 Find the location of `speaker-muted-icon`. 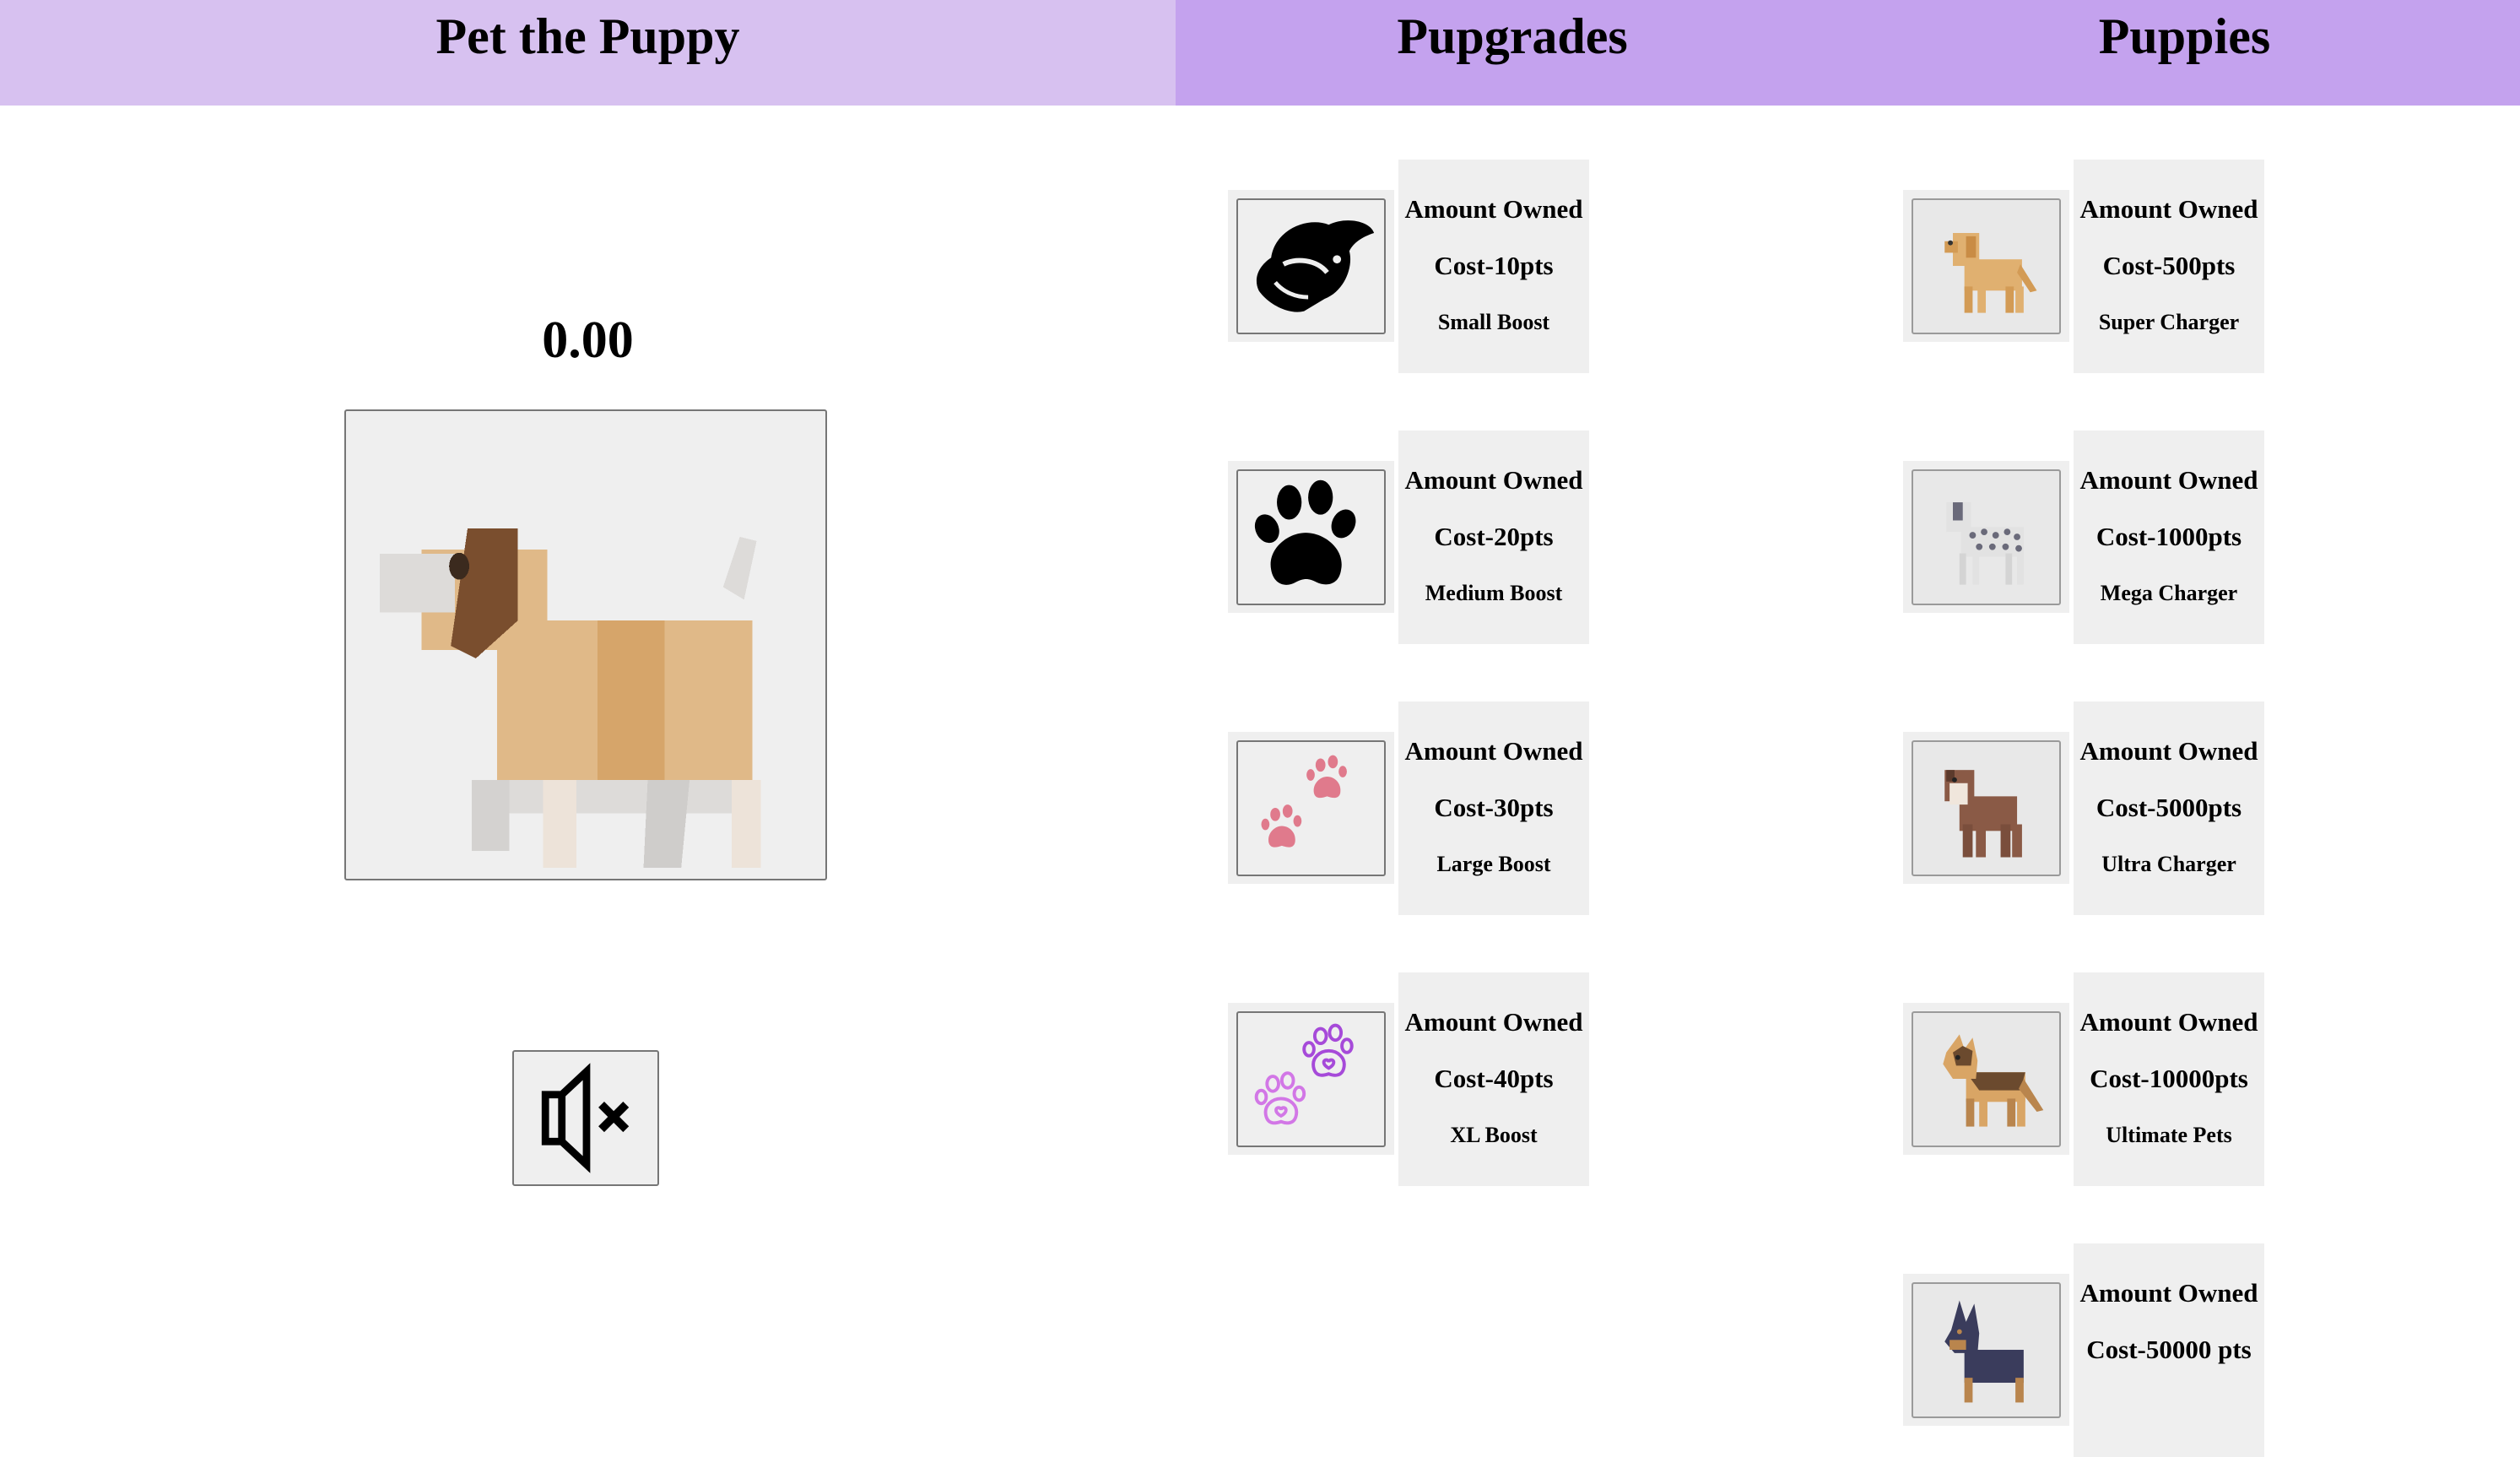

speaker-muted-icon is located at coordinates (585, 1118).